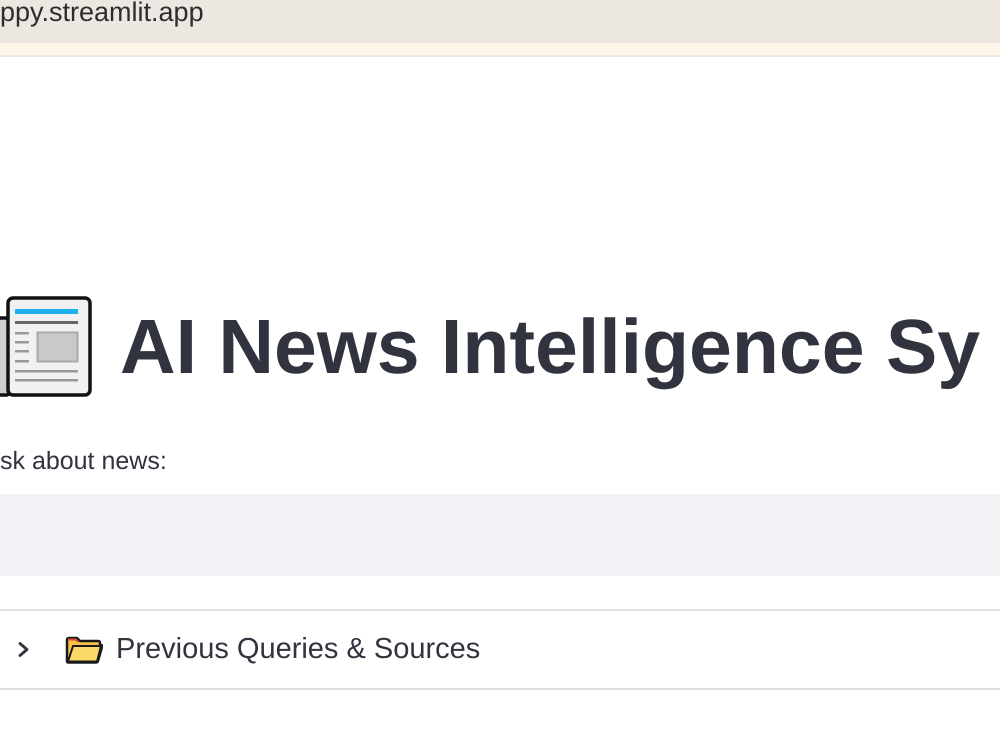  I want to click on folder-icon, so click(84, 650).